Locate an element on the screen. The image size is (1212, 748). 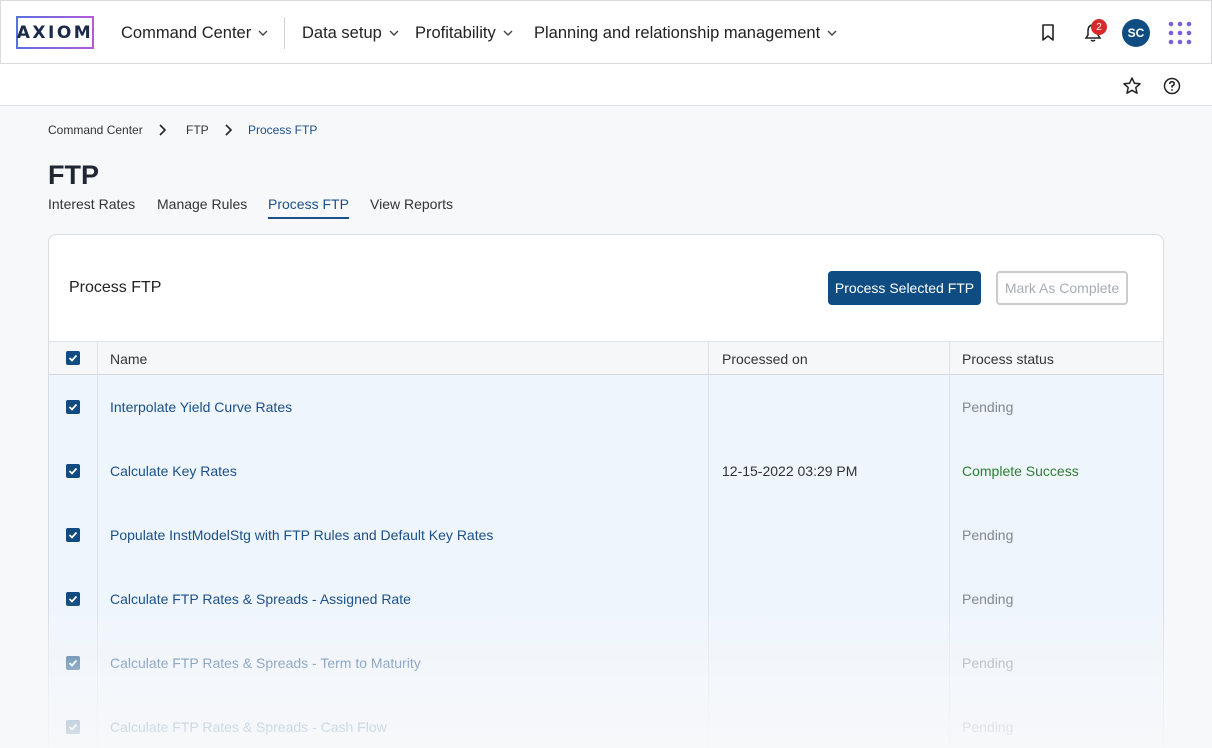
table-header: Name Processed on Process status is located at coordinates (606, 358).